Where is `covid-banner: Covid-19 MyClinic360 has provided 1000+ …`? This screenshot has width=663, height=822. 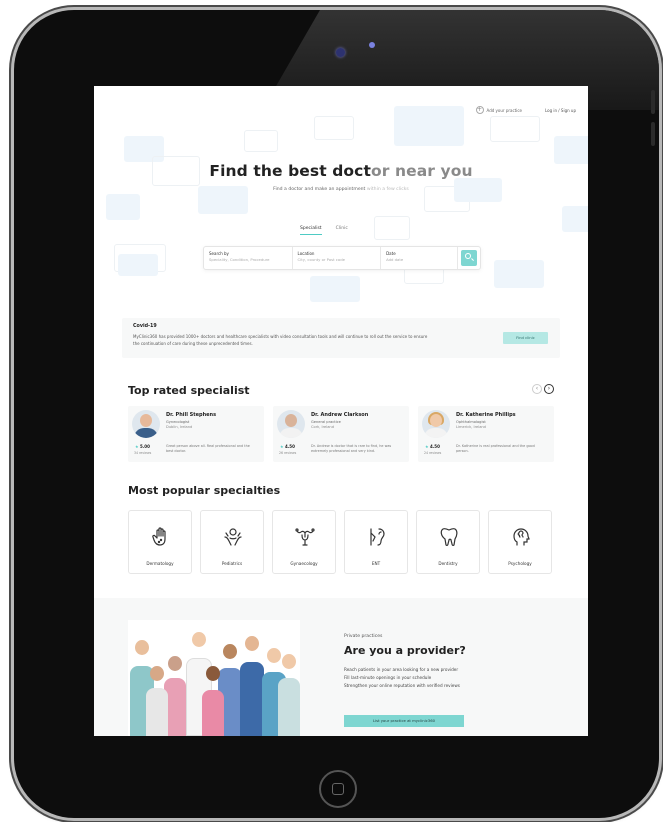 covid-banner: Covid-19 MyClinic360 has provided 1000+ … is located at coordinates (341, 338).